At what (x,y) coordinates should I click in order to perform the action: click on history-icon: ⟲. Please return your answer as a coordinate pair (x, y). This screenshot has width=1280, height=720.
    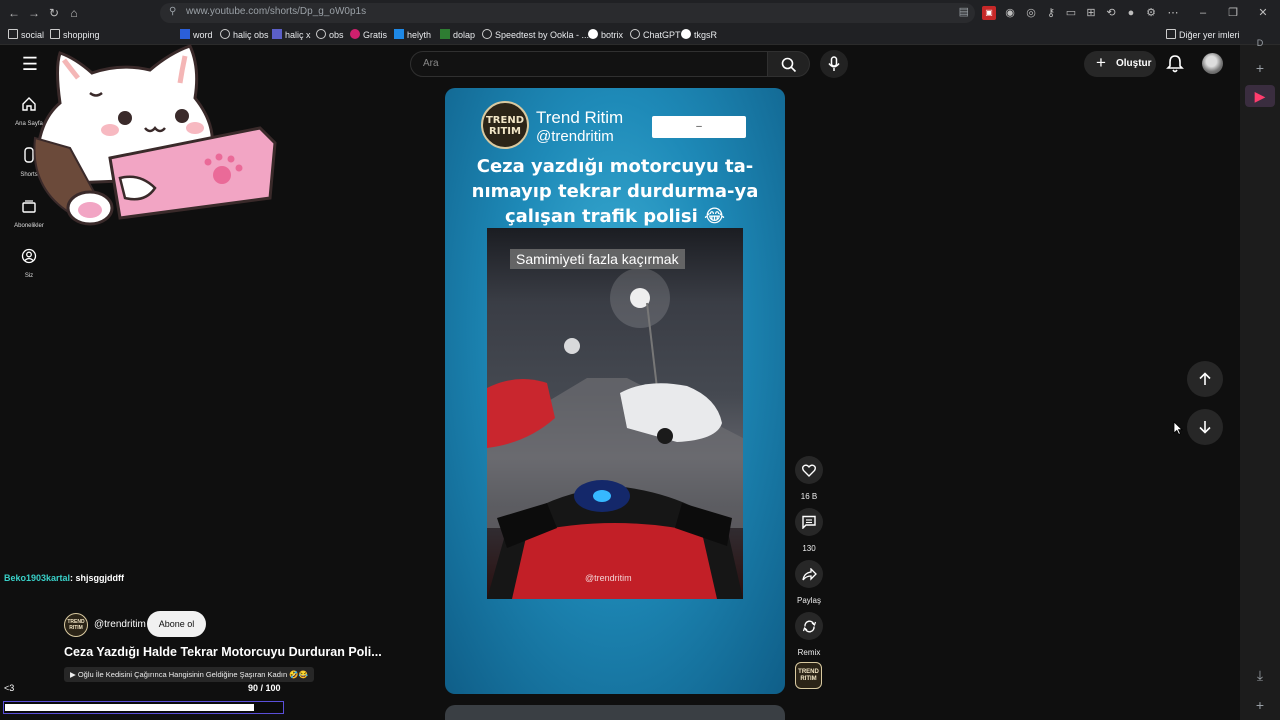
    Looking at the image, I should click on (1111, 13).